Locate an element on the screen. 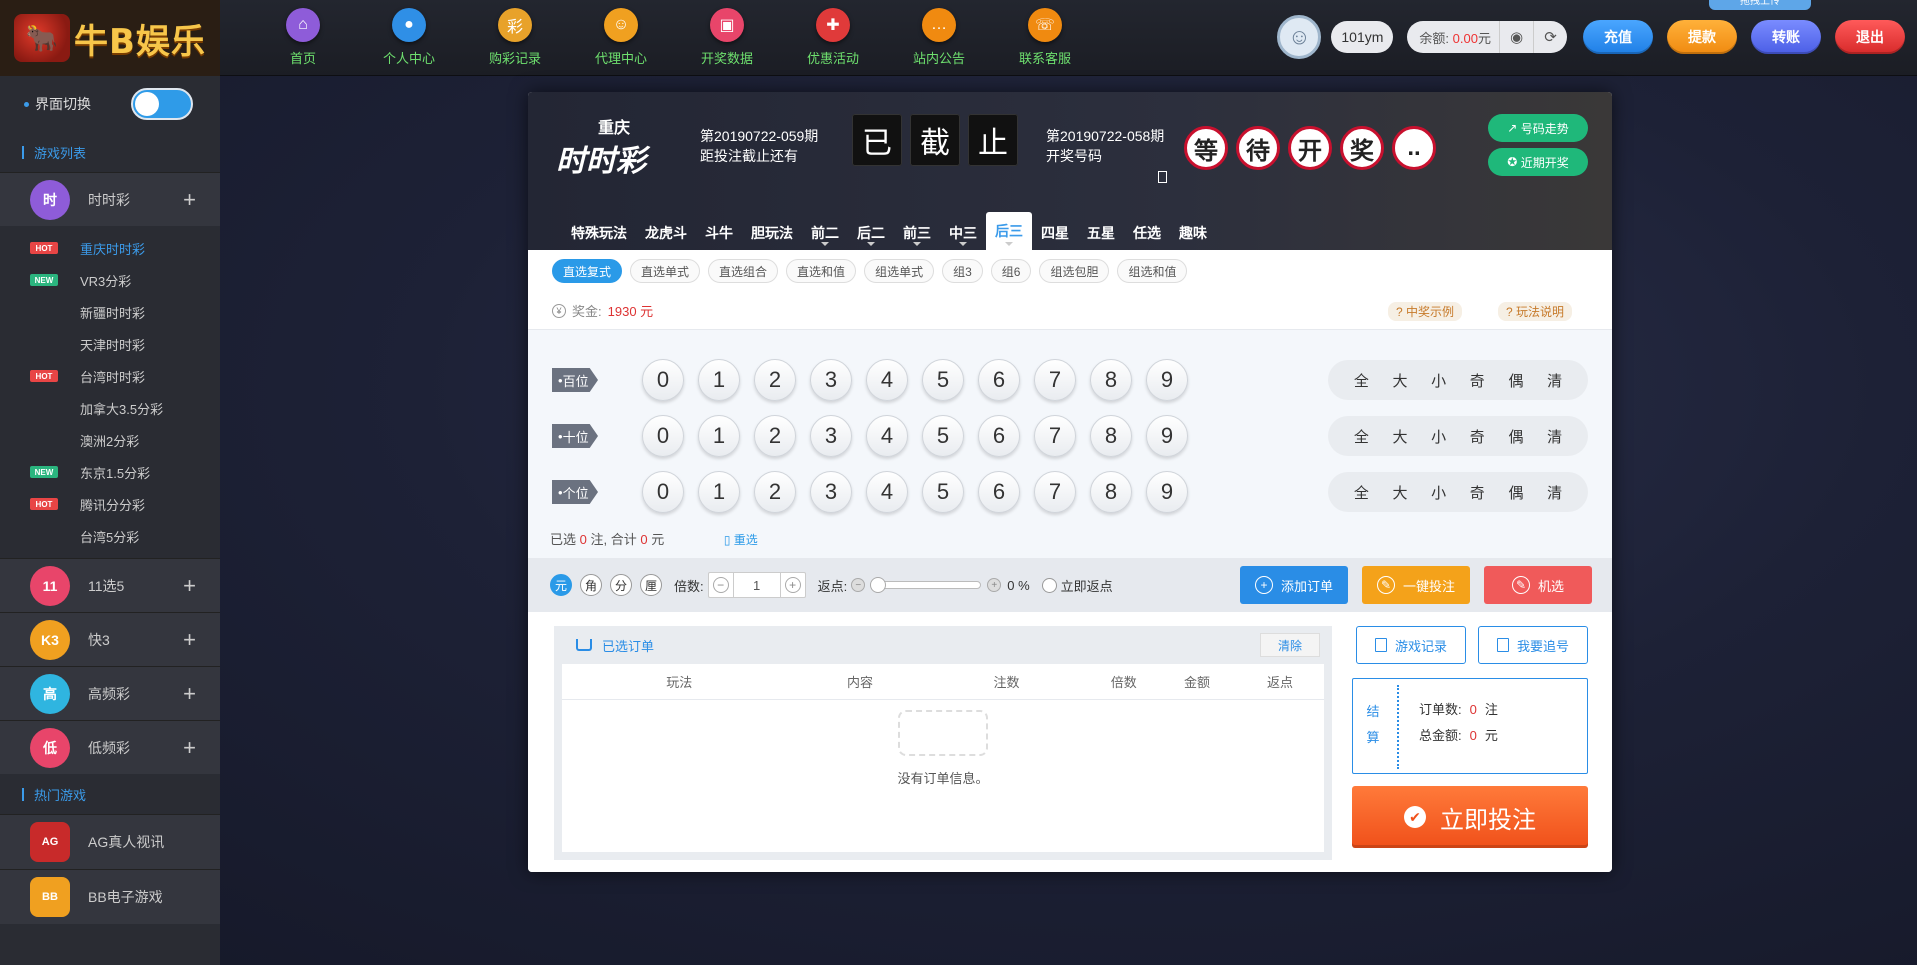  unit-button: 分 is located at coordinates (621, 585).